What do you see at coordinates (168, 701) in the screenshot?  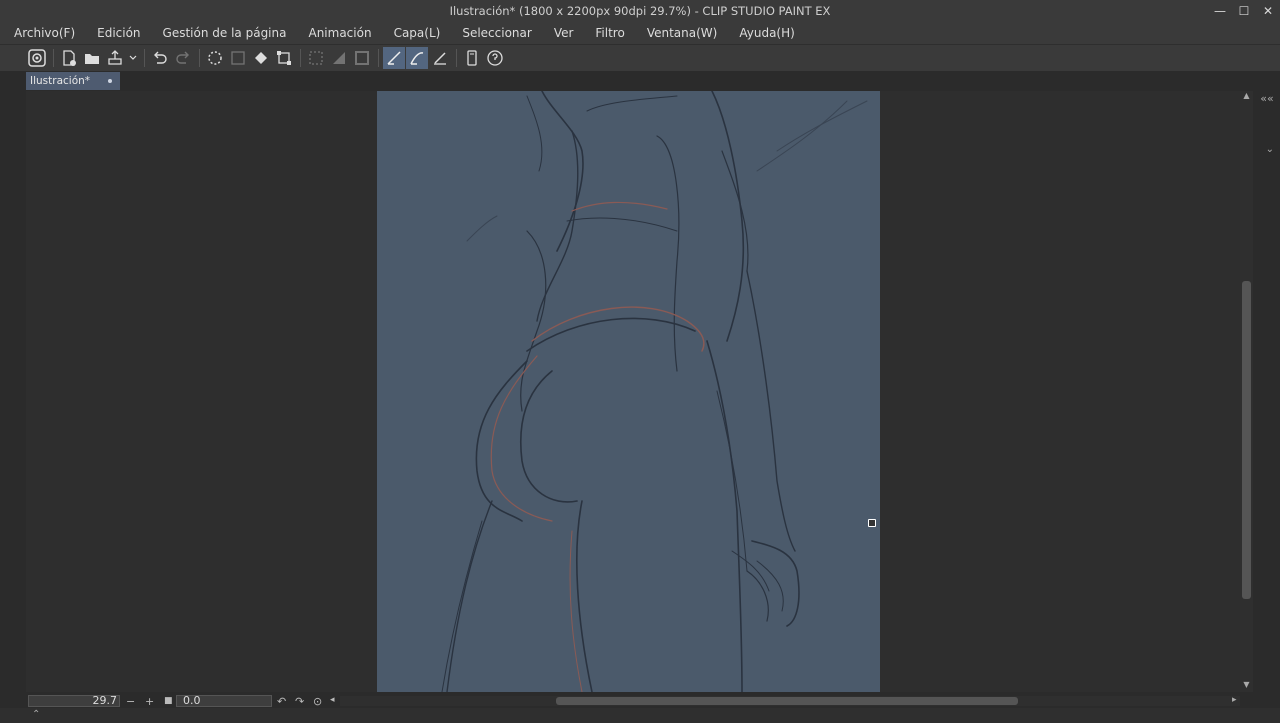 I see `fit-square-icon: ■` at bounding box center [168, 701].